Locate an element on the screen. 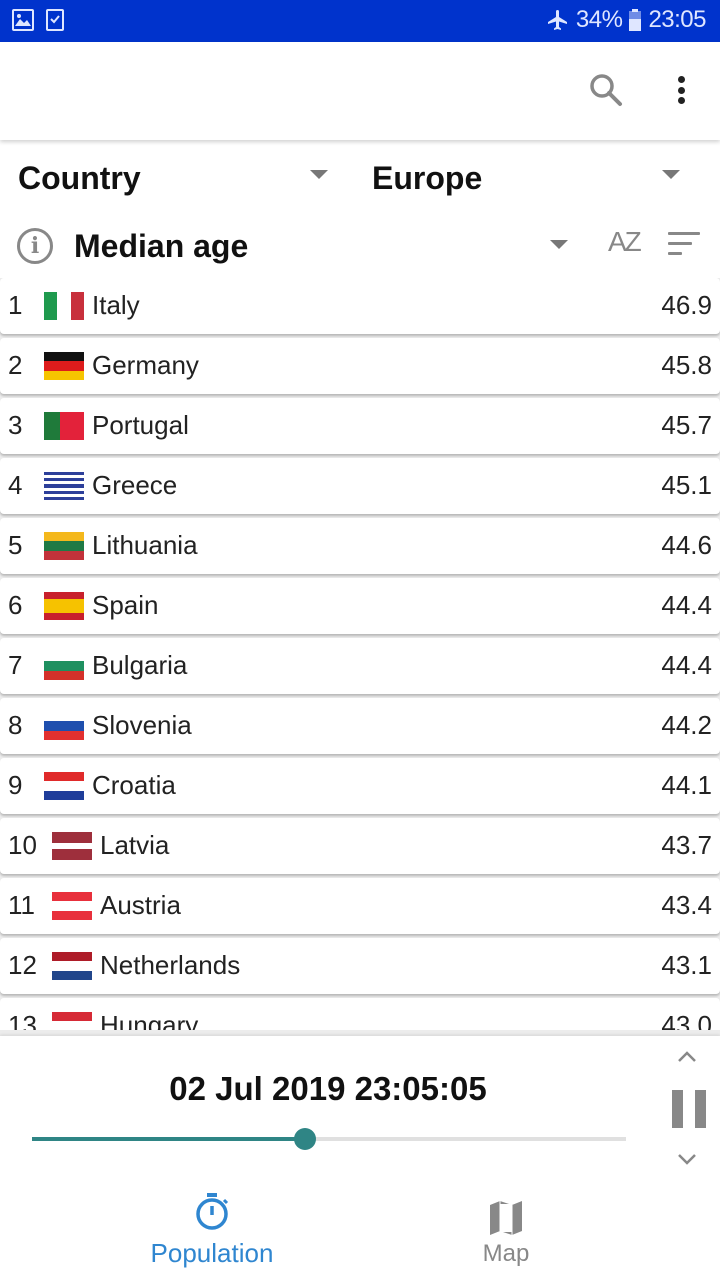 This screenshot has width=720, height=1280. map-icon is located at coordinates (506, 1218).